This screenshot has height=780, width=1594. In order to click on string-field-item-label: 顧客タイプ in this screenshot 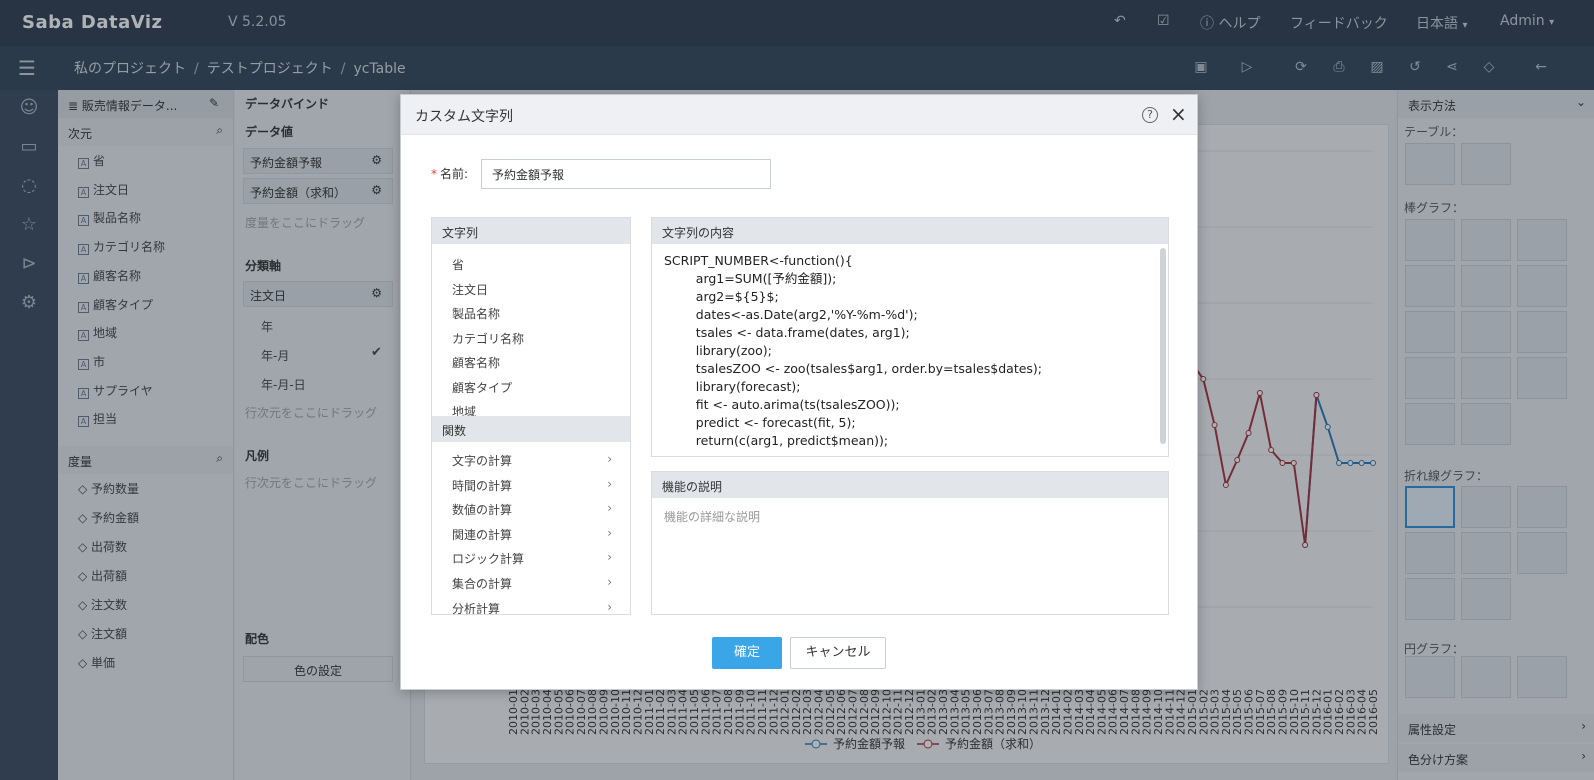, I will do `click(482, 387)`.